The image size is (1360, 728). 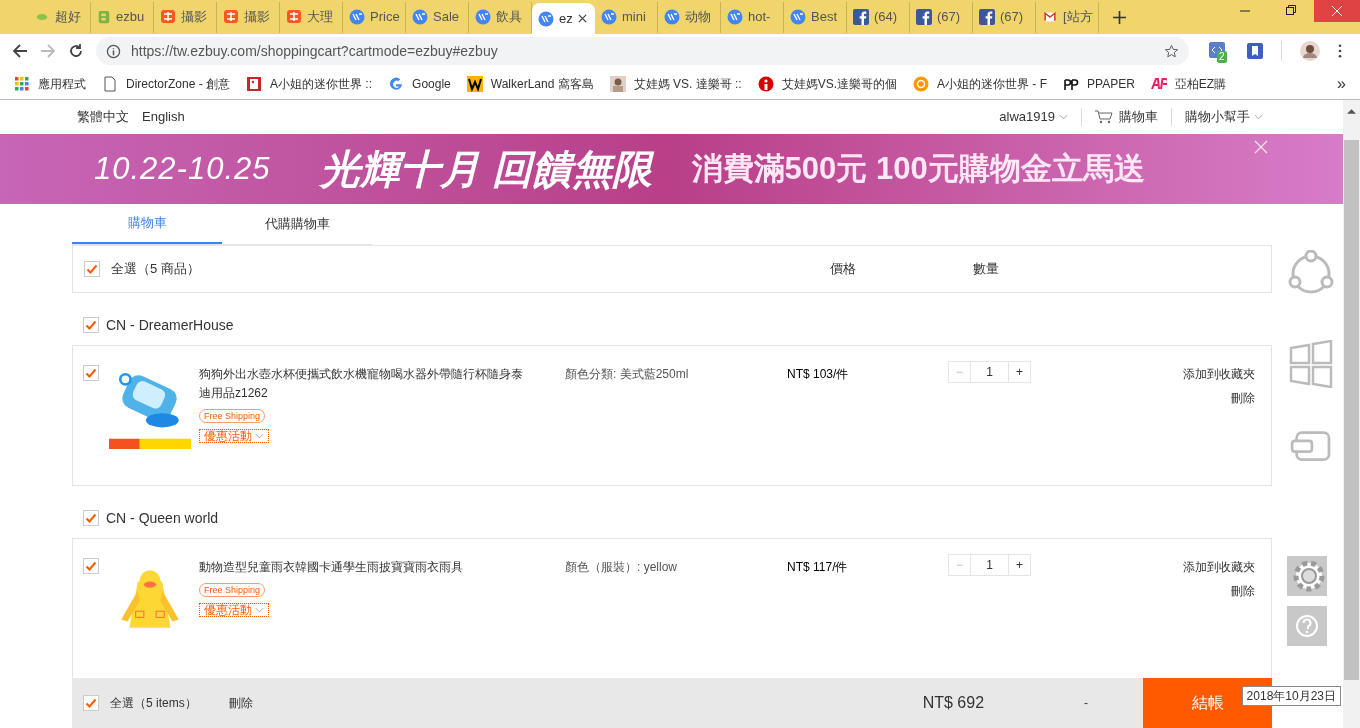 What do you see at coordinates (113, 51) in the screenshot?
I see `info-icon` at bounding box center [113, 51].